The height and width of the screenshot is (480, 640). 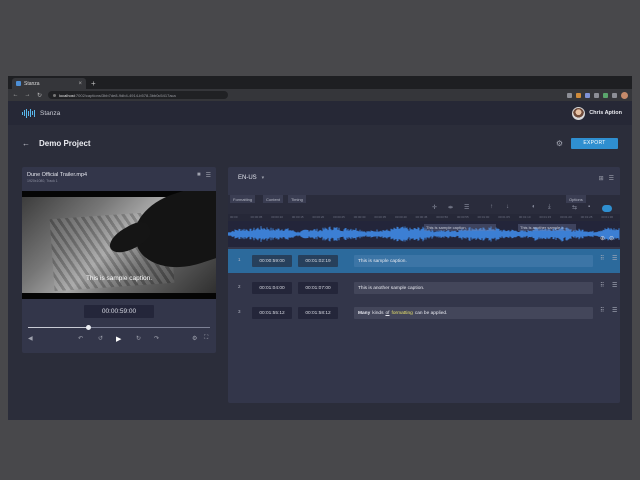 What do you see at coordinates (239, 311) in the screenshot?
I see `caption-number: 3` at bounding box center [239, 311].